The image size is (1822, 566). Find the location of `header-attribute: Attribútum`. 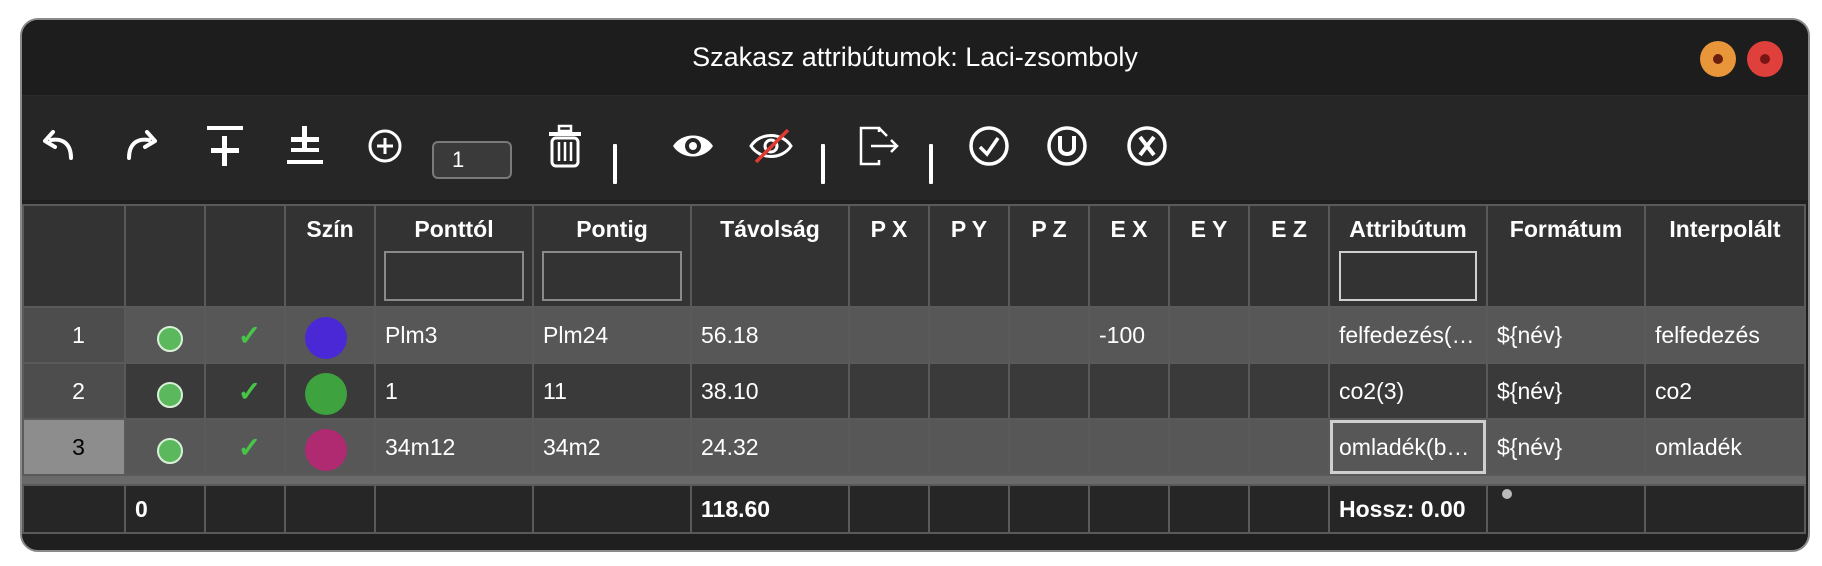

header-attribute: Attribútum is located at coordinates (1408, 256).